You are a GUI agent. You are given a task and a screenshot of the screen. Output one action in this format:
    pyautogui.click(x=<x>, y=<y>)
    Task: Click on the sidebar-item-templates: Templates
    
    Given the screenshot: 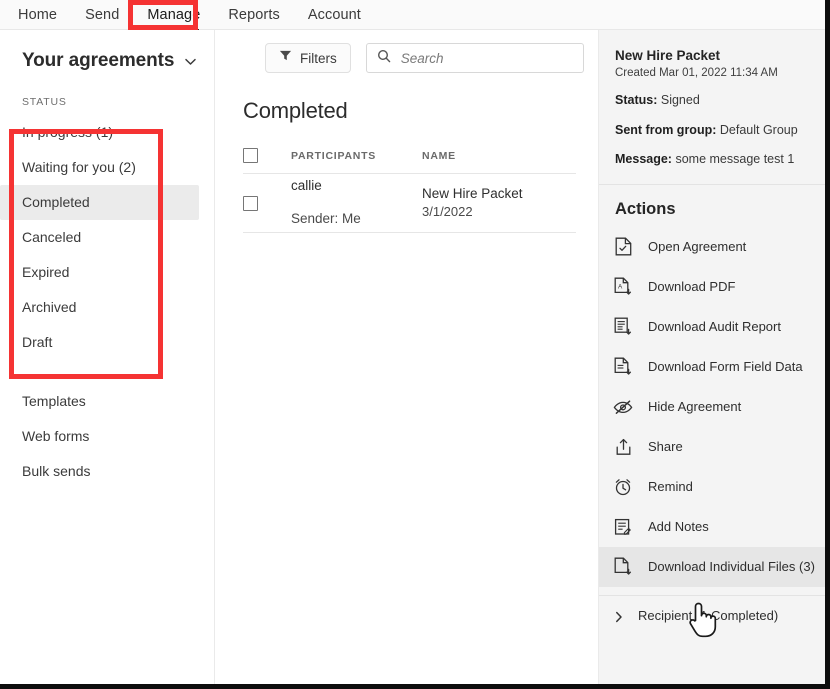 What is the action you would take?
    pyautogui.click(x=107, y=401)
    